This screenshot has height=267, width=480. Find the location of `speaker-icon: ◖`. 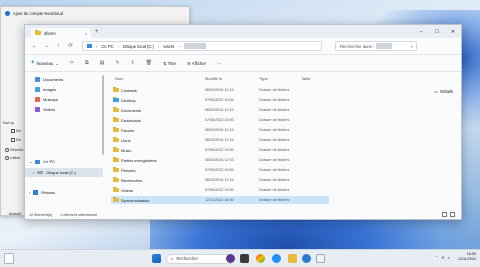

speaker-icon: ◖ is located at coordinates (449, 257).